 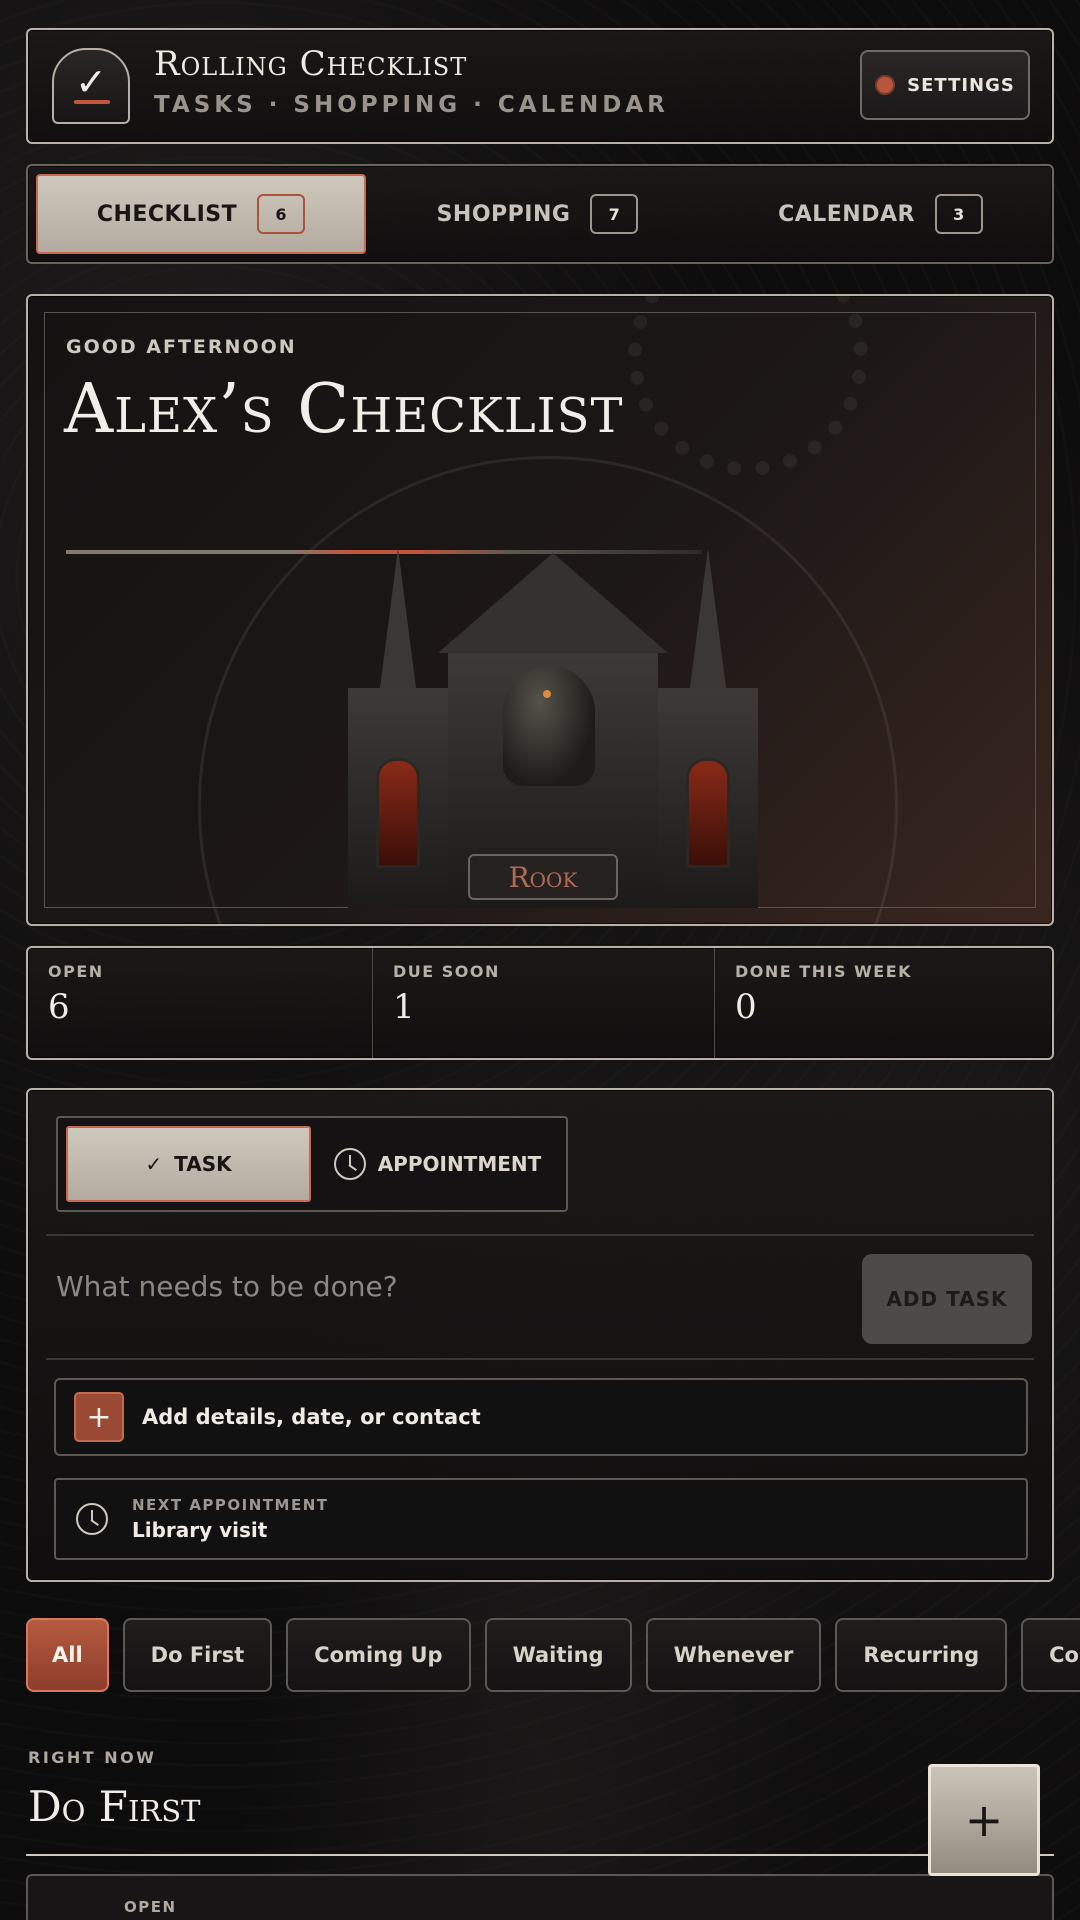 What do you see at coordinates (398, 618) in the screenshot?
I see `left-spire` at bounding box center [398, 618].